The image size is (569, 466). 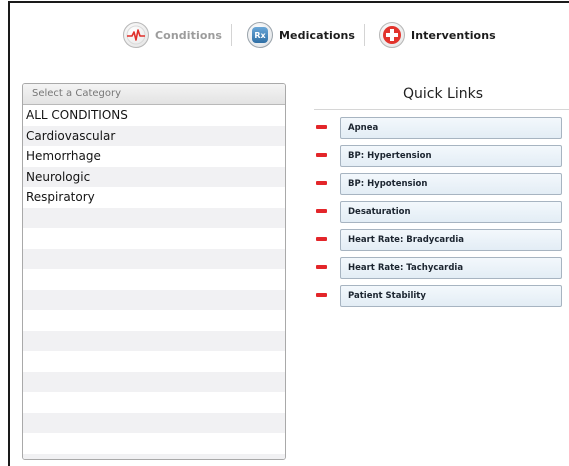 I want to click on nav-conditions-label: Conditions, so click(x=189, y=35).